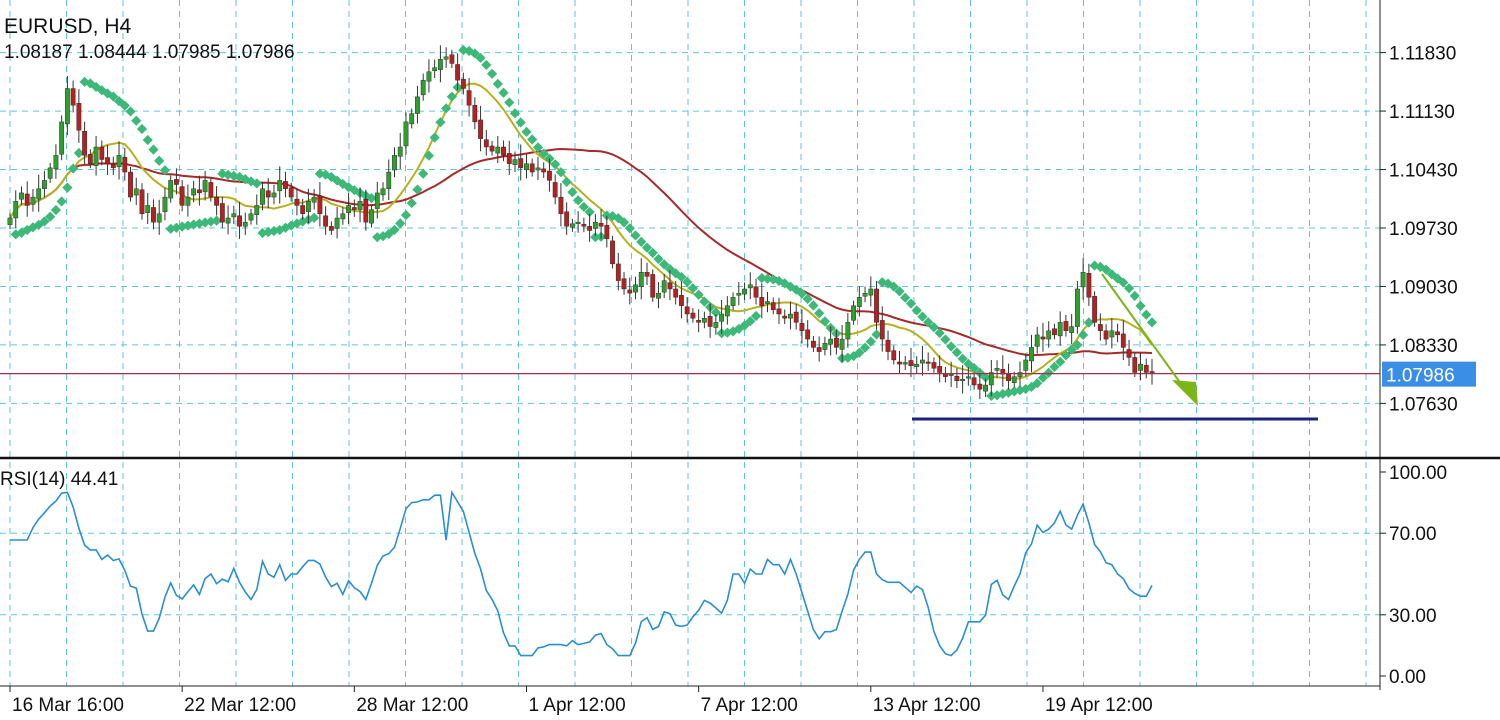  I want to click on last-price-label: 1.07986, so click(1420, 376).